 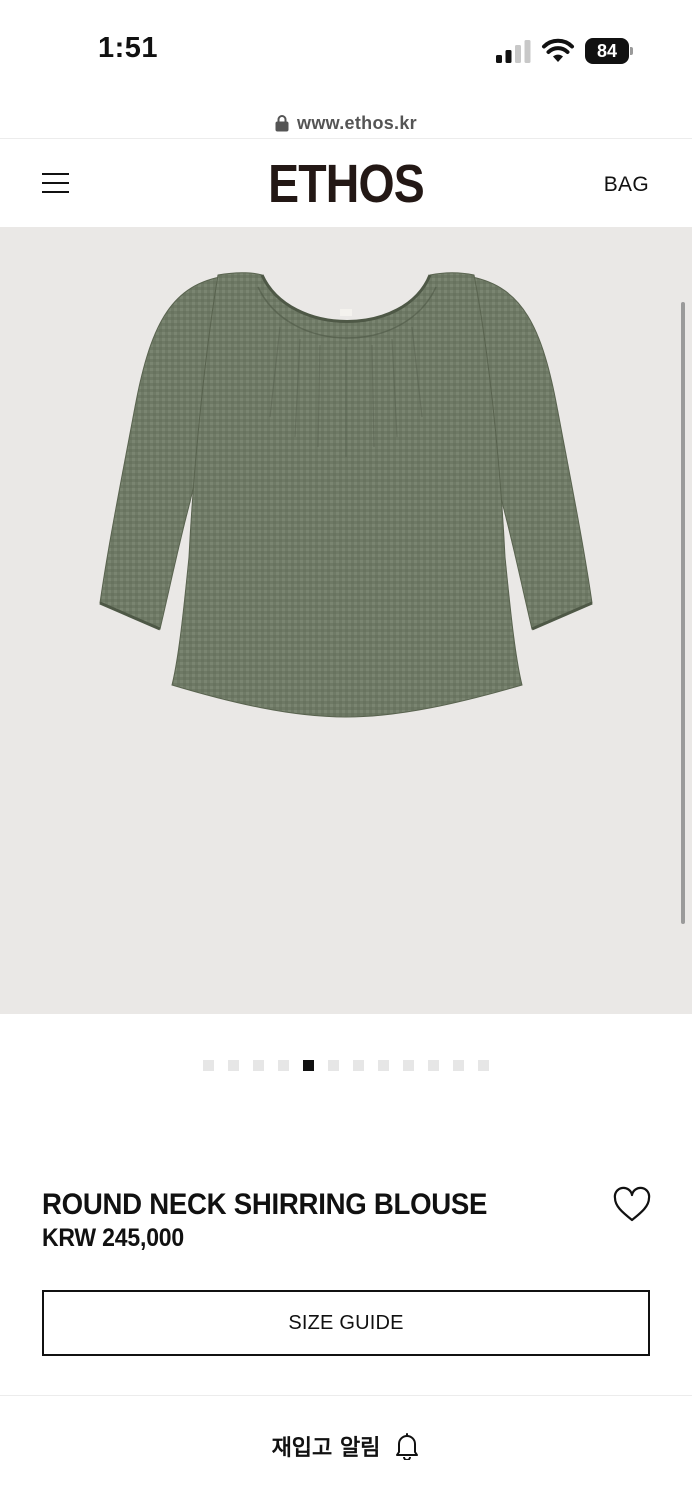 I want to click on product-title: ROUND NECK SHIRRING BLOUSE, so click(x=265, y=1204).